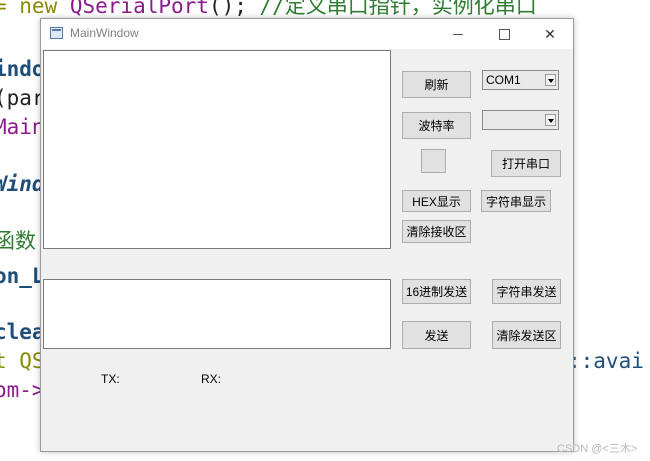 The image size is (650, 461). What do you see at coordinates (22, 184) in the screenshot?
I see `code-line-5: Wind` at bounding box center [22, 184].